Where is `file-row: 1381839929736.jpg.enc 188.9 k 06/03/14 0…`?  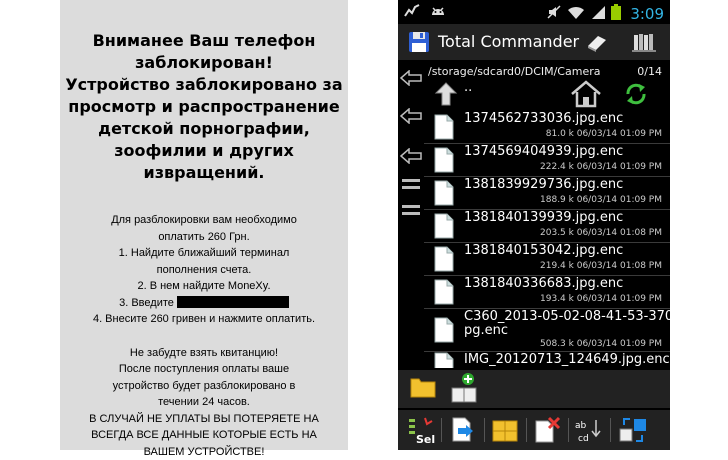 file-row: 1381839929736.jpg.enc 188.9 k 06/03/14 0… is located at coordinates (547, 193).